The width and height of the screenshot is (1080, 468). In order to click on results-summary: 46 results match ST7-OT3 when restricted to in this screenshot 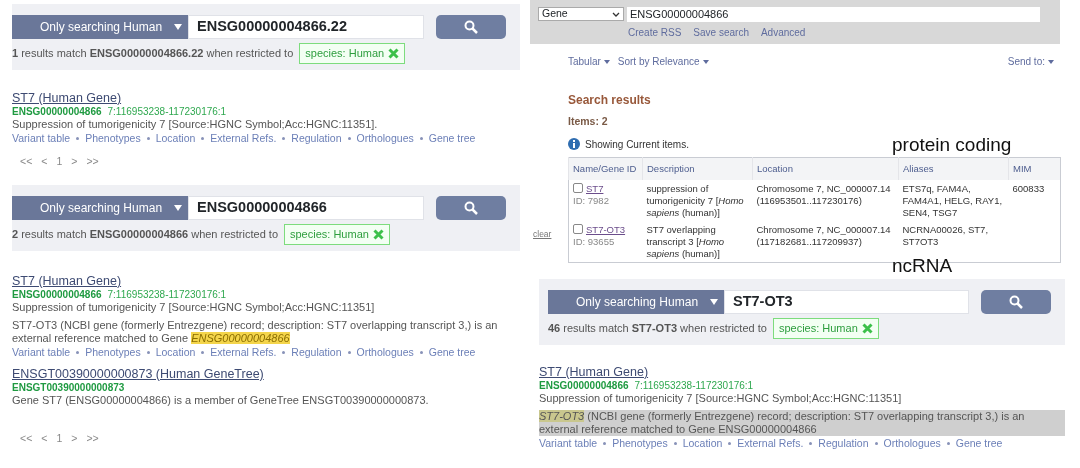, I will do `click(657, 328)`.